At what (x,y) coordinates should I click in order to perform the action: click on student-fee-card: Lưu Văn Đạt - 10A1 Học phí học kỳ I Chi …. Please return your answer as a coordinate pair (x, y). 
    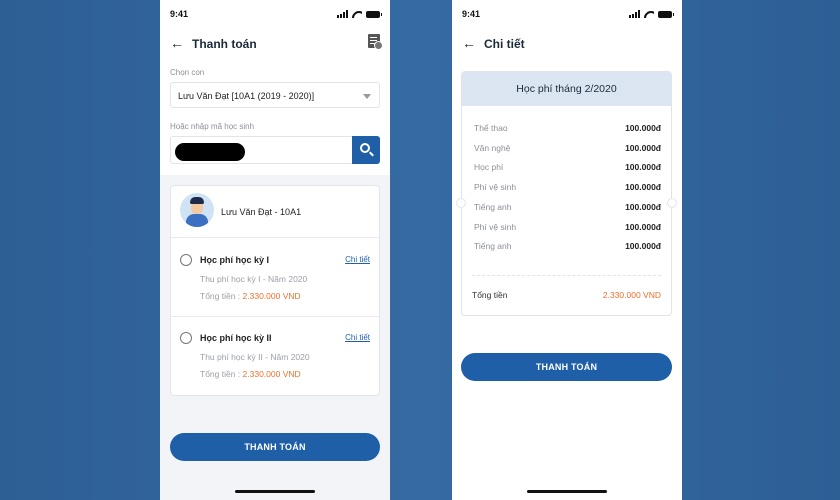
    Looking at the image, I should click on (275, 290).